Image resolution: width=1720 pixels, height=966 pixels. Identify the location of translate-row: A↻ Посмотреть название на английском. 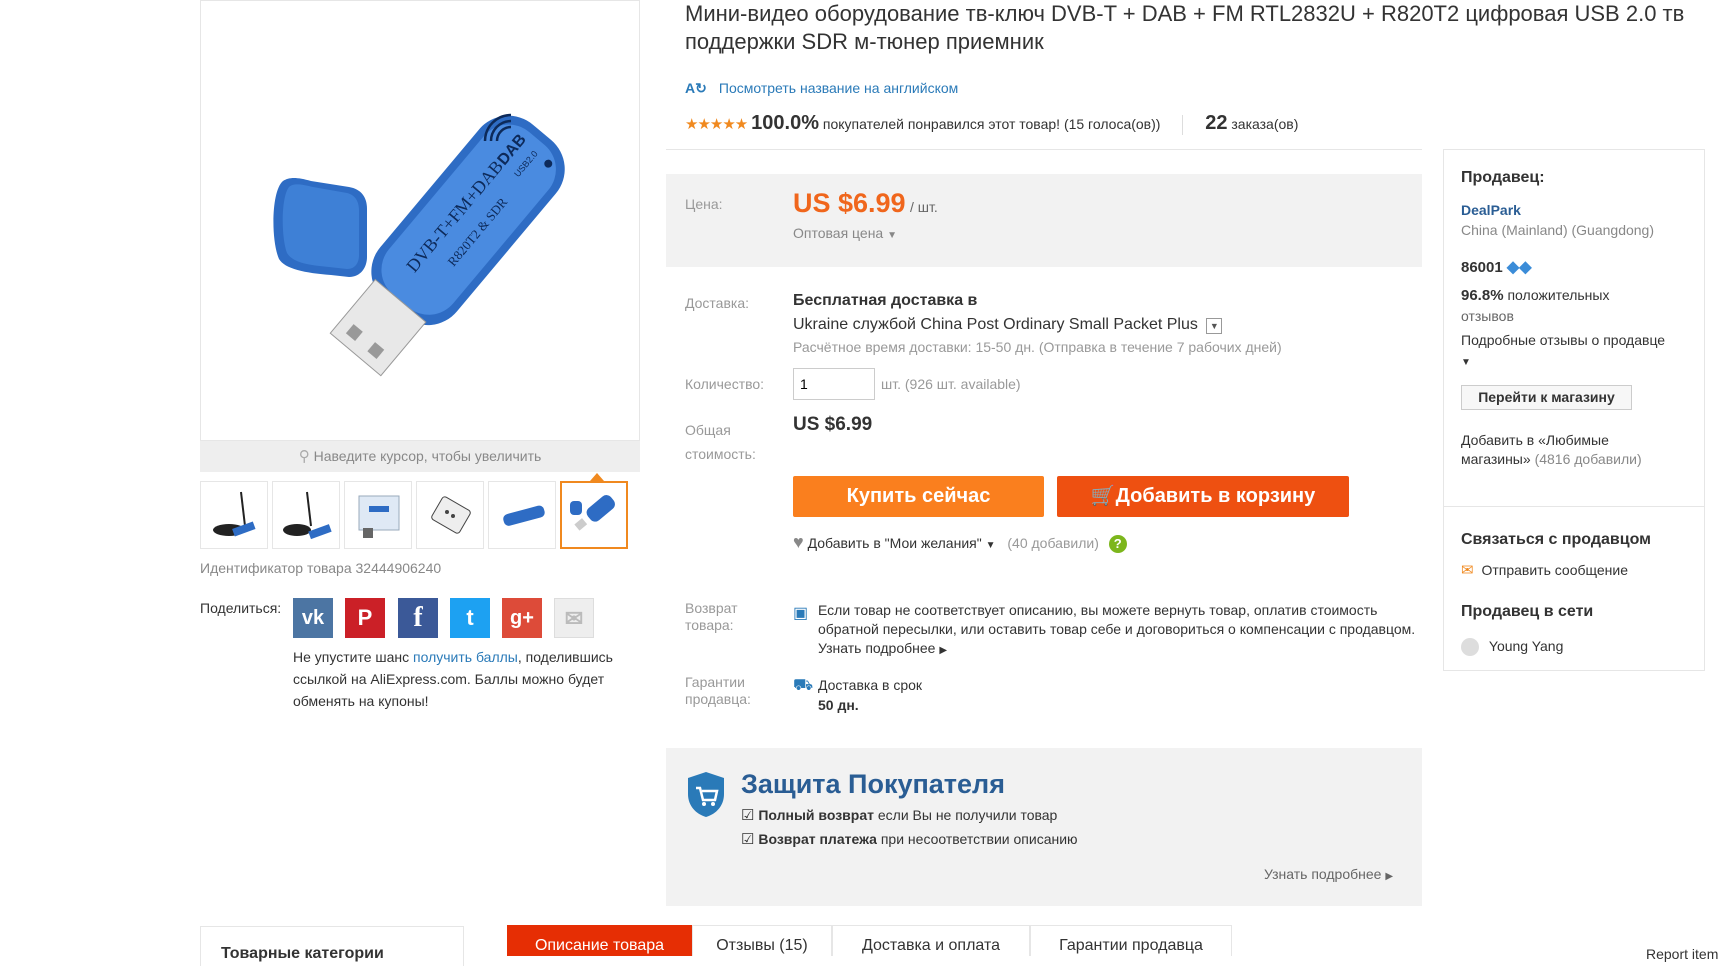
(821, 88).